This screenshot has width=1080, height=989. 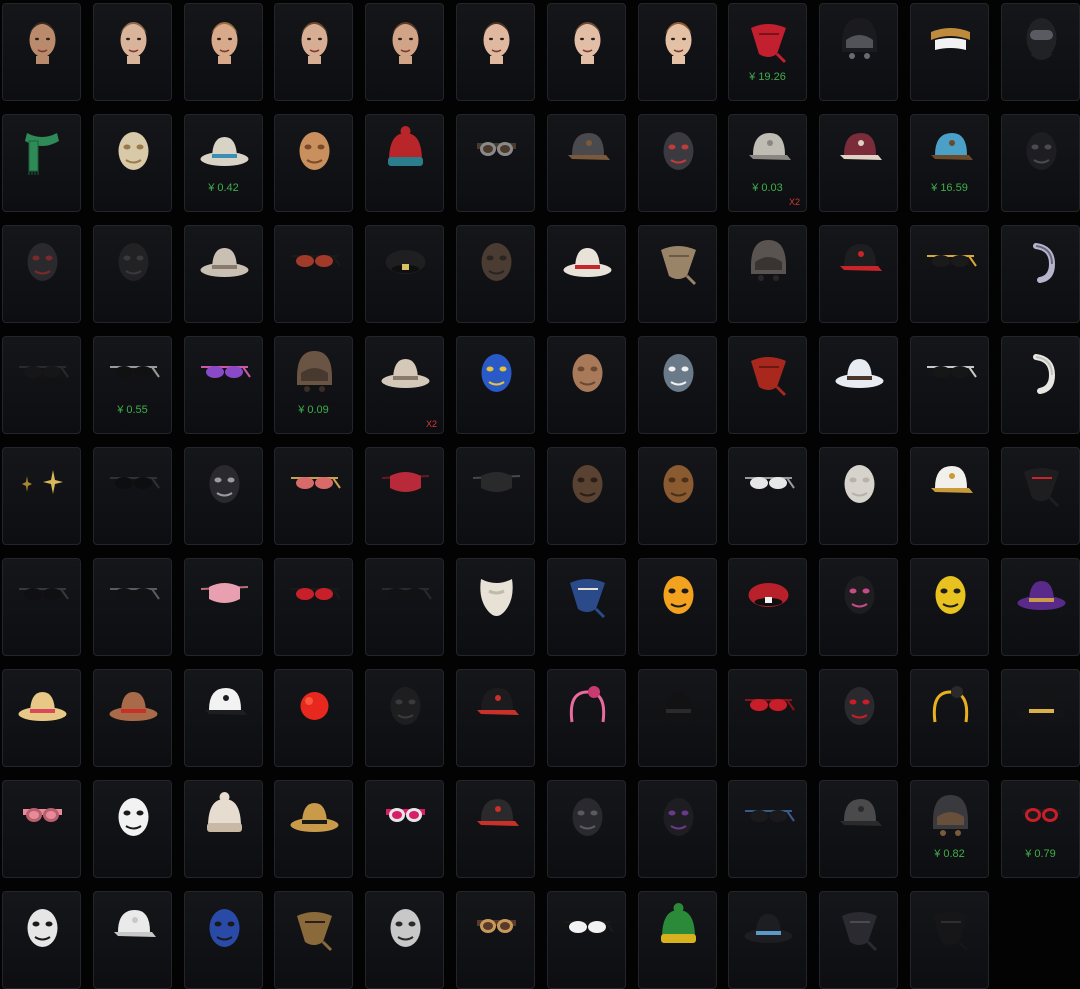 I want to click on inventory-item-leopard-face-cover, so click(x=313, y=940).